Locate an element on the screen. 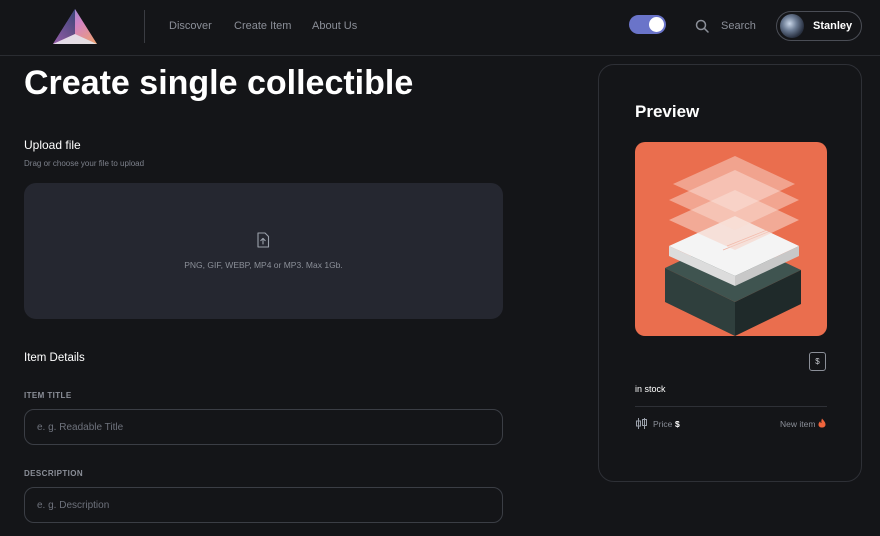 Image resolution: width=880 pixels, height=536 pixels. nav-create-item: Create Item is located at coordinates (262, 26).